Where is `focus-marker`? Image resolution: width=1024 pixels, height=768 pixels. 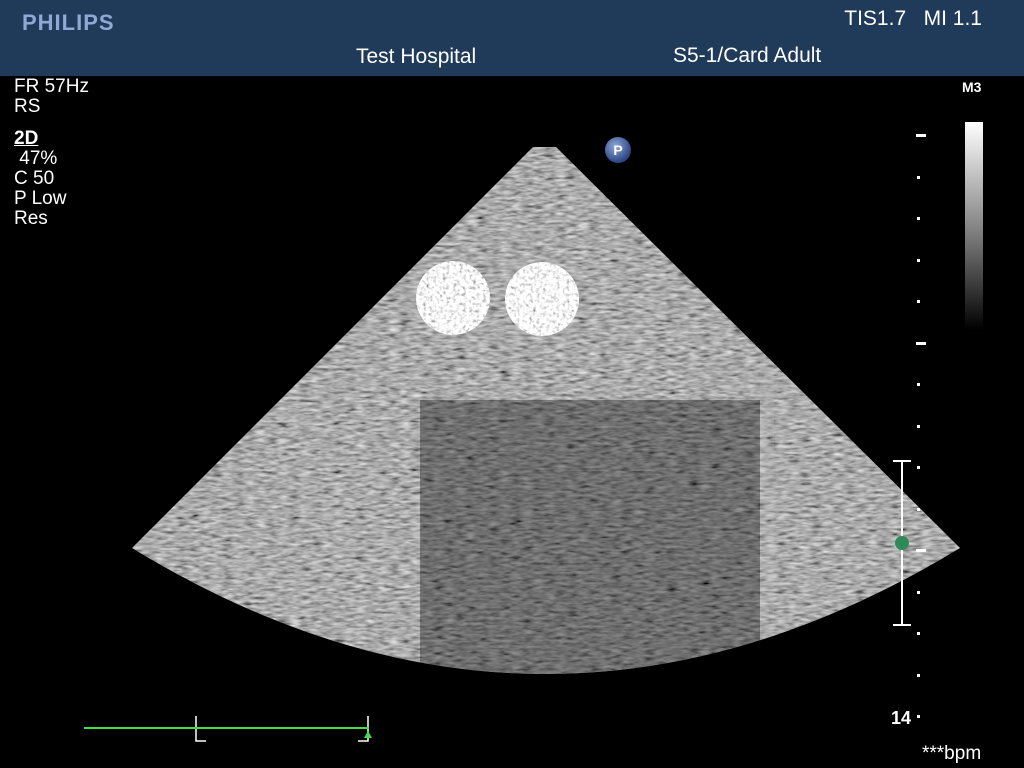 focus-marker is located at coordinates (902, 543).